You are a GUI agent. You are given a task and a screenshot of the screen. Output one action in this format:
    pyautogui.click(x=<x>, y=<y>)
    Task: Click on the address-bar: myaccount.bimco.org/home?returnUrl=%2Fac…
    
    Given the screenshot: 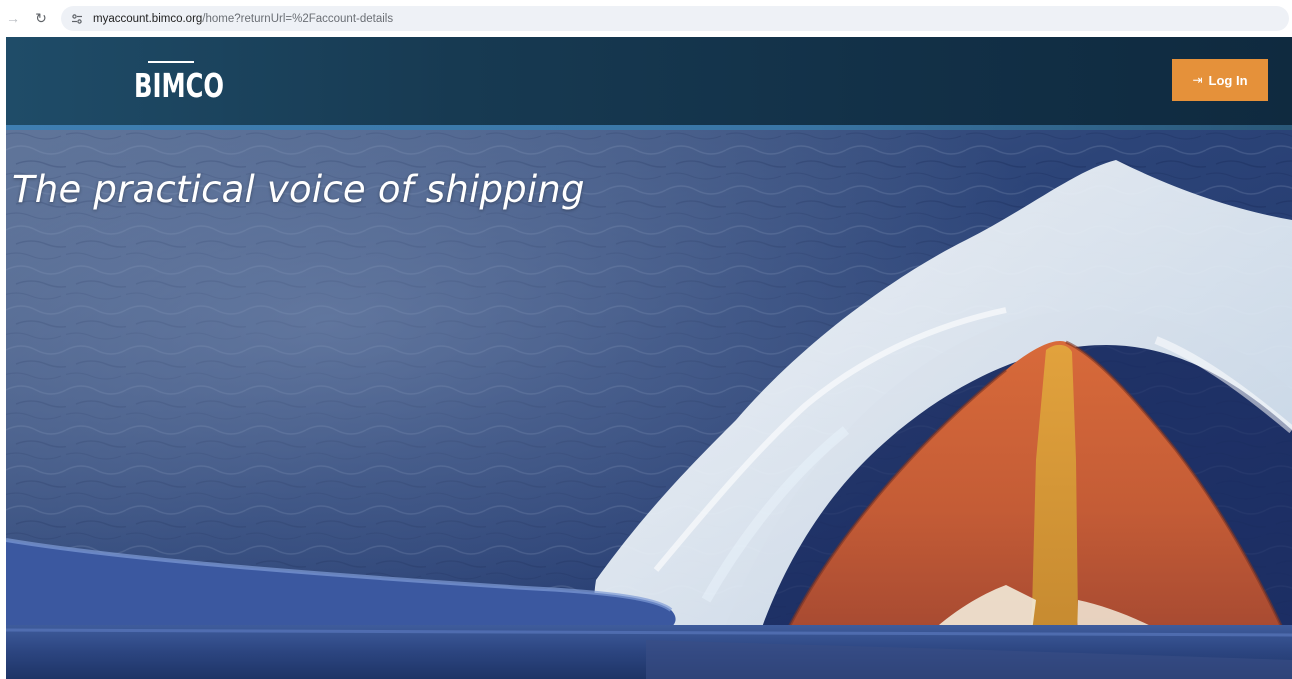 What is the action you would take?
    pyautogui.click(x=675, y=18)
    